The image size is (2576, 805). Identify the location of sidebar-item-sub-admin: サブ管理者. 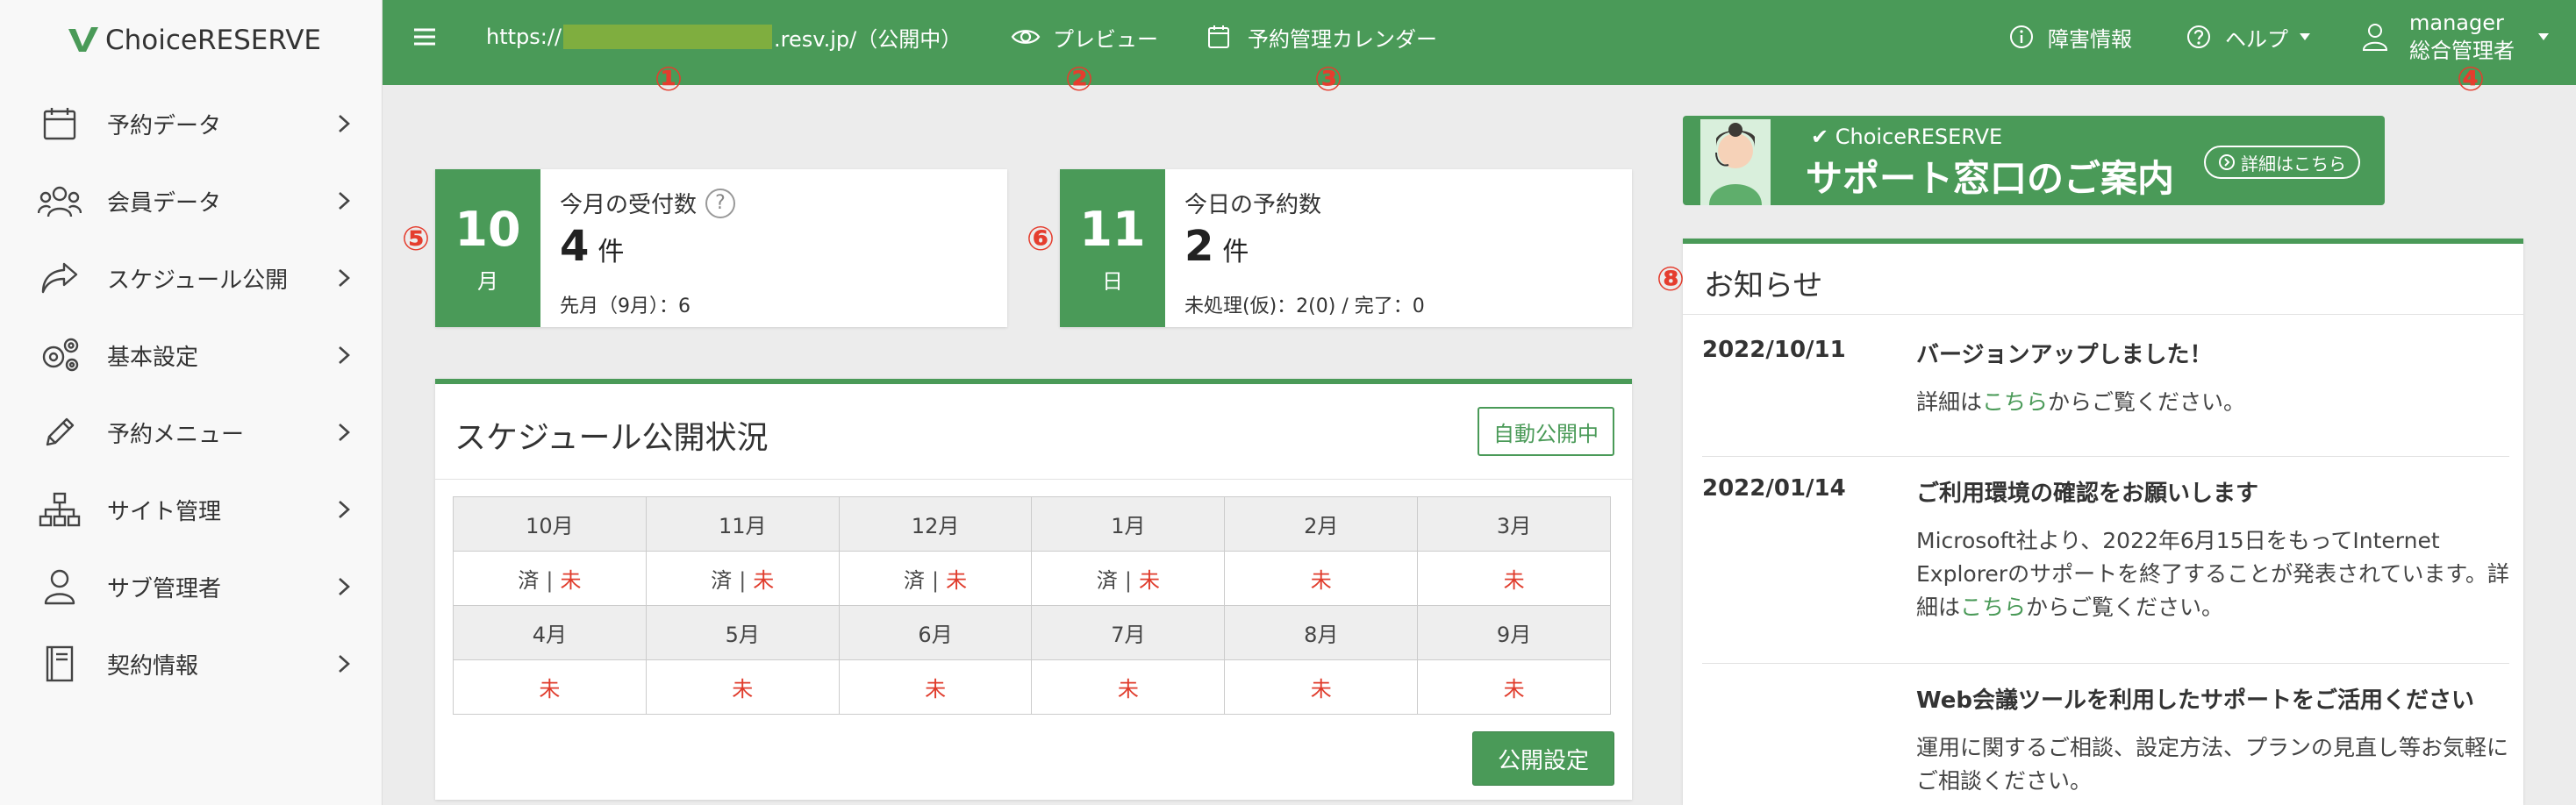
(191, 587).